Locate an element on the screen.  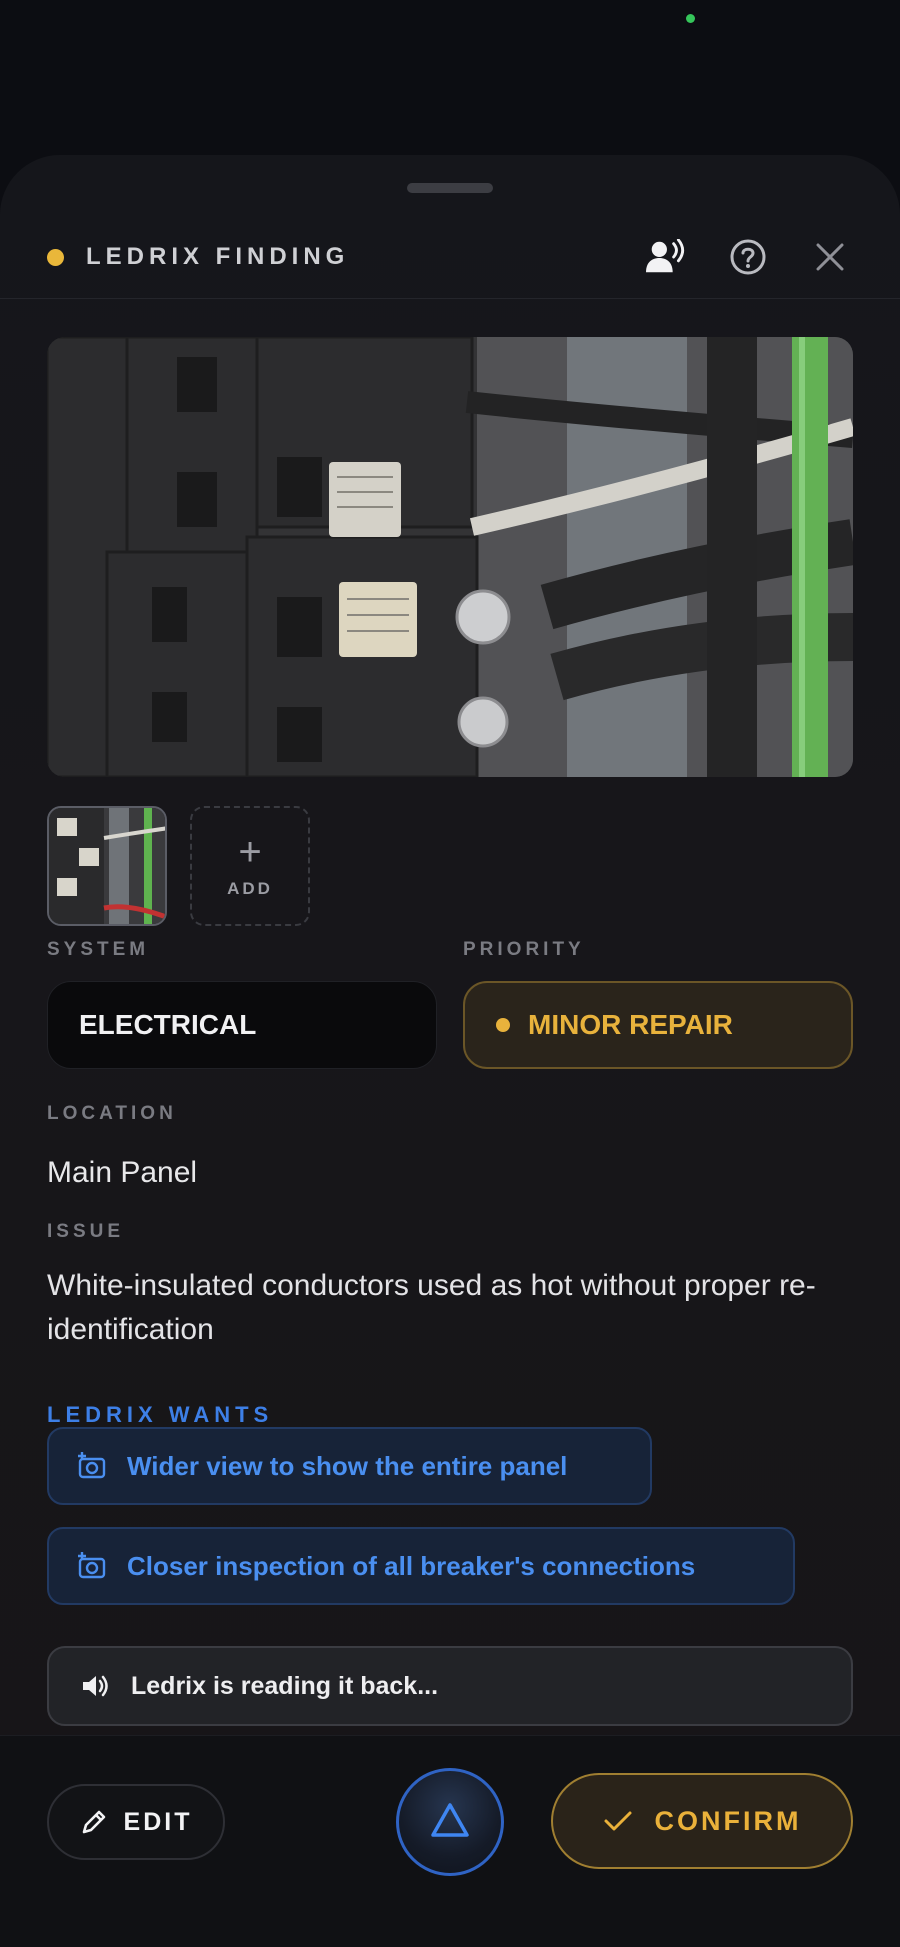
pencil-icon is located at coordinates (94, 1822).